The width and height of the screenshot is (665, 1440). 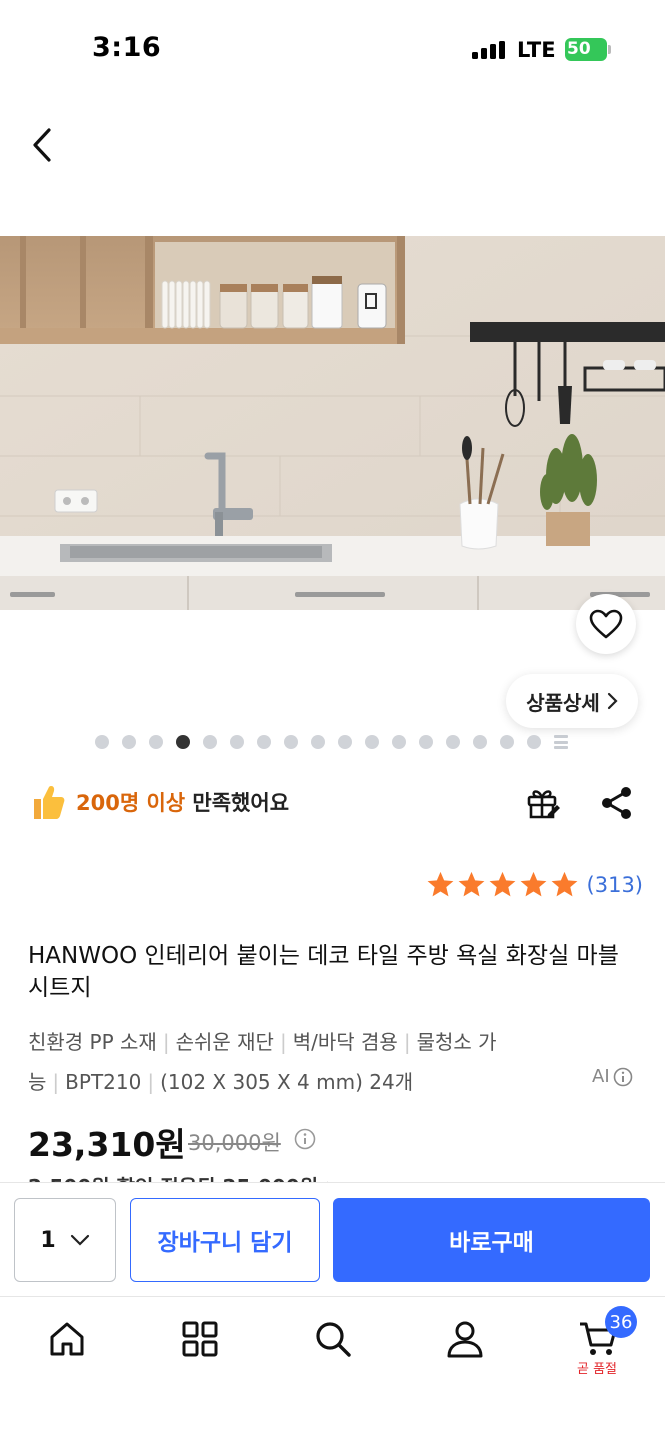 I want to click on thumbs-up-icon, so click(x=49, y=802).